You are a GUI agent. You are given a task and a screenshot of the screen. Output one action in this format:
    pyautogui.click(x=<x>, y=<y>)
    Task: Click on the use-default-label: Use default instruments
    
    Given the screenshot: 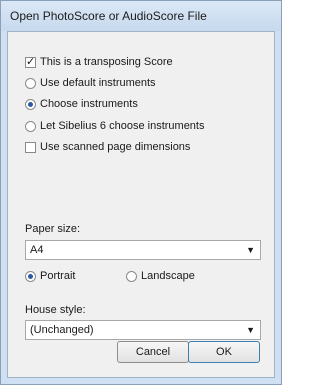 What is the action you would take?
    pyautogui.click(x=98, y=83)
    